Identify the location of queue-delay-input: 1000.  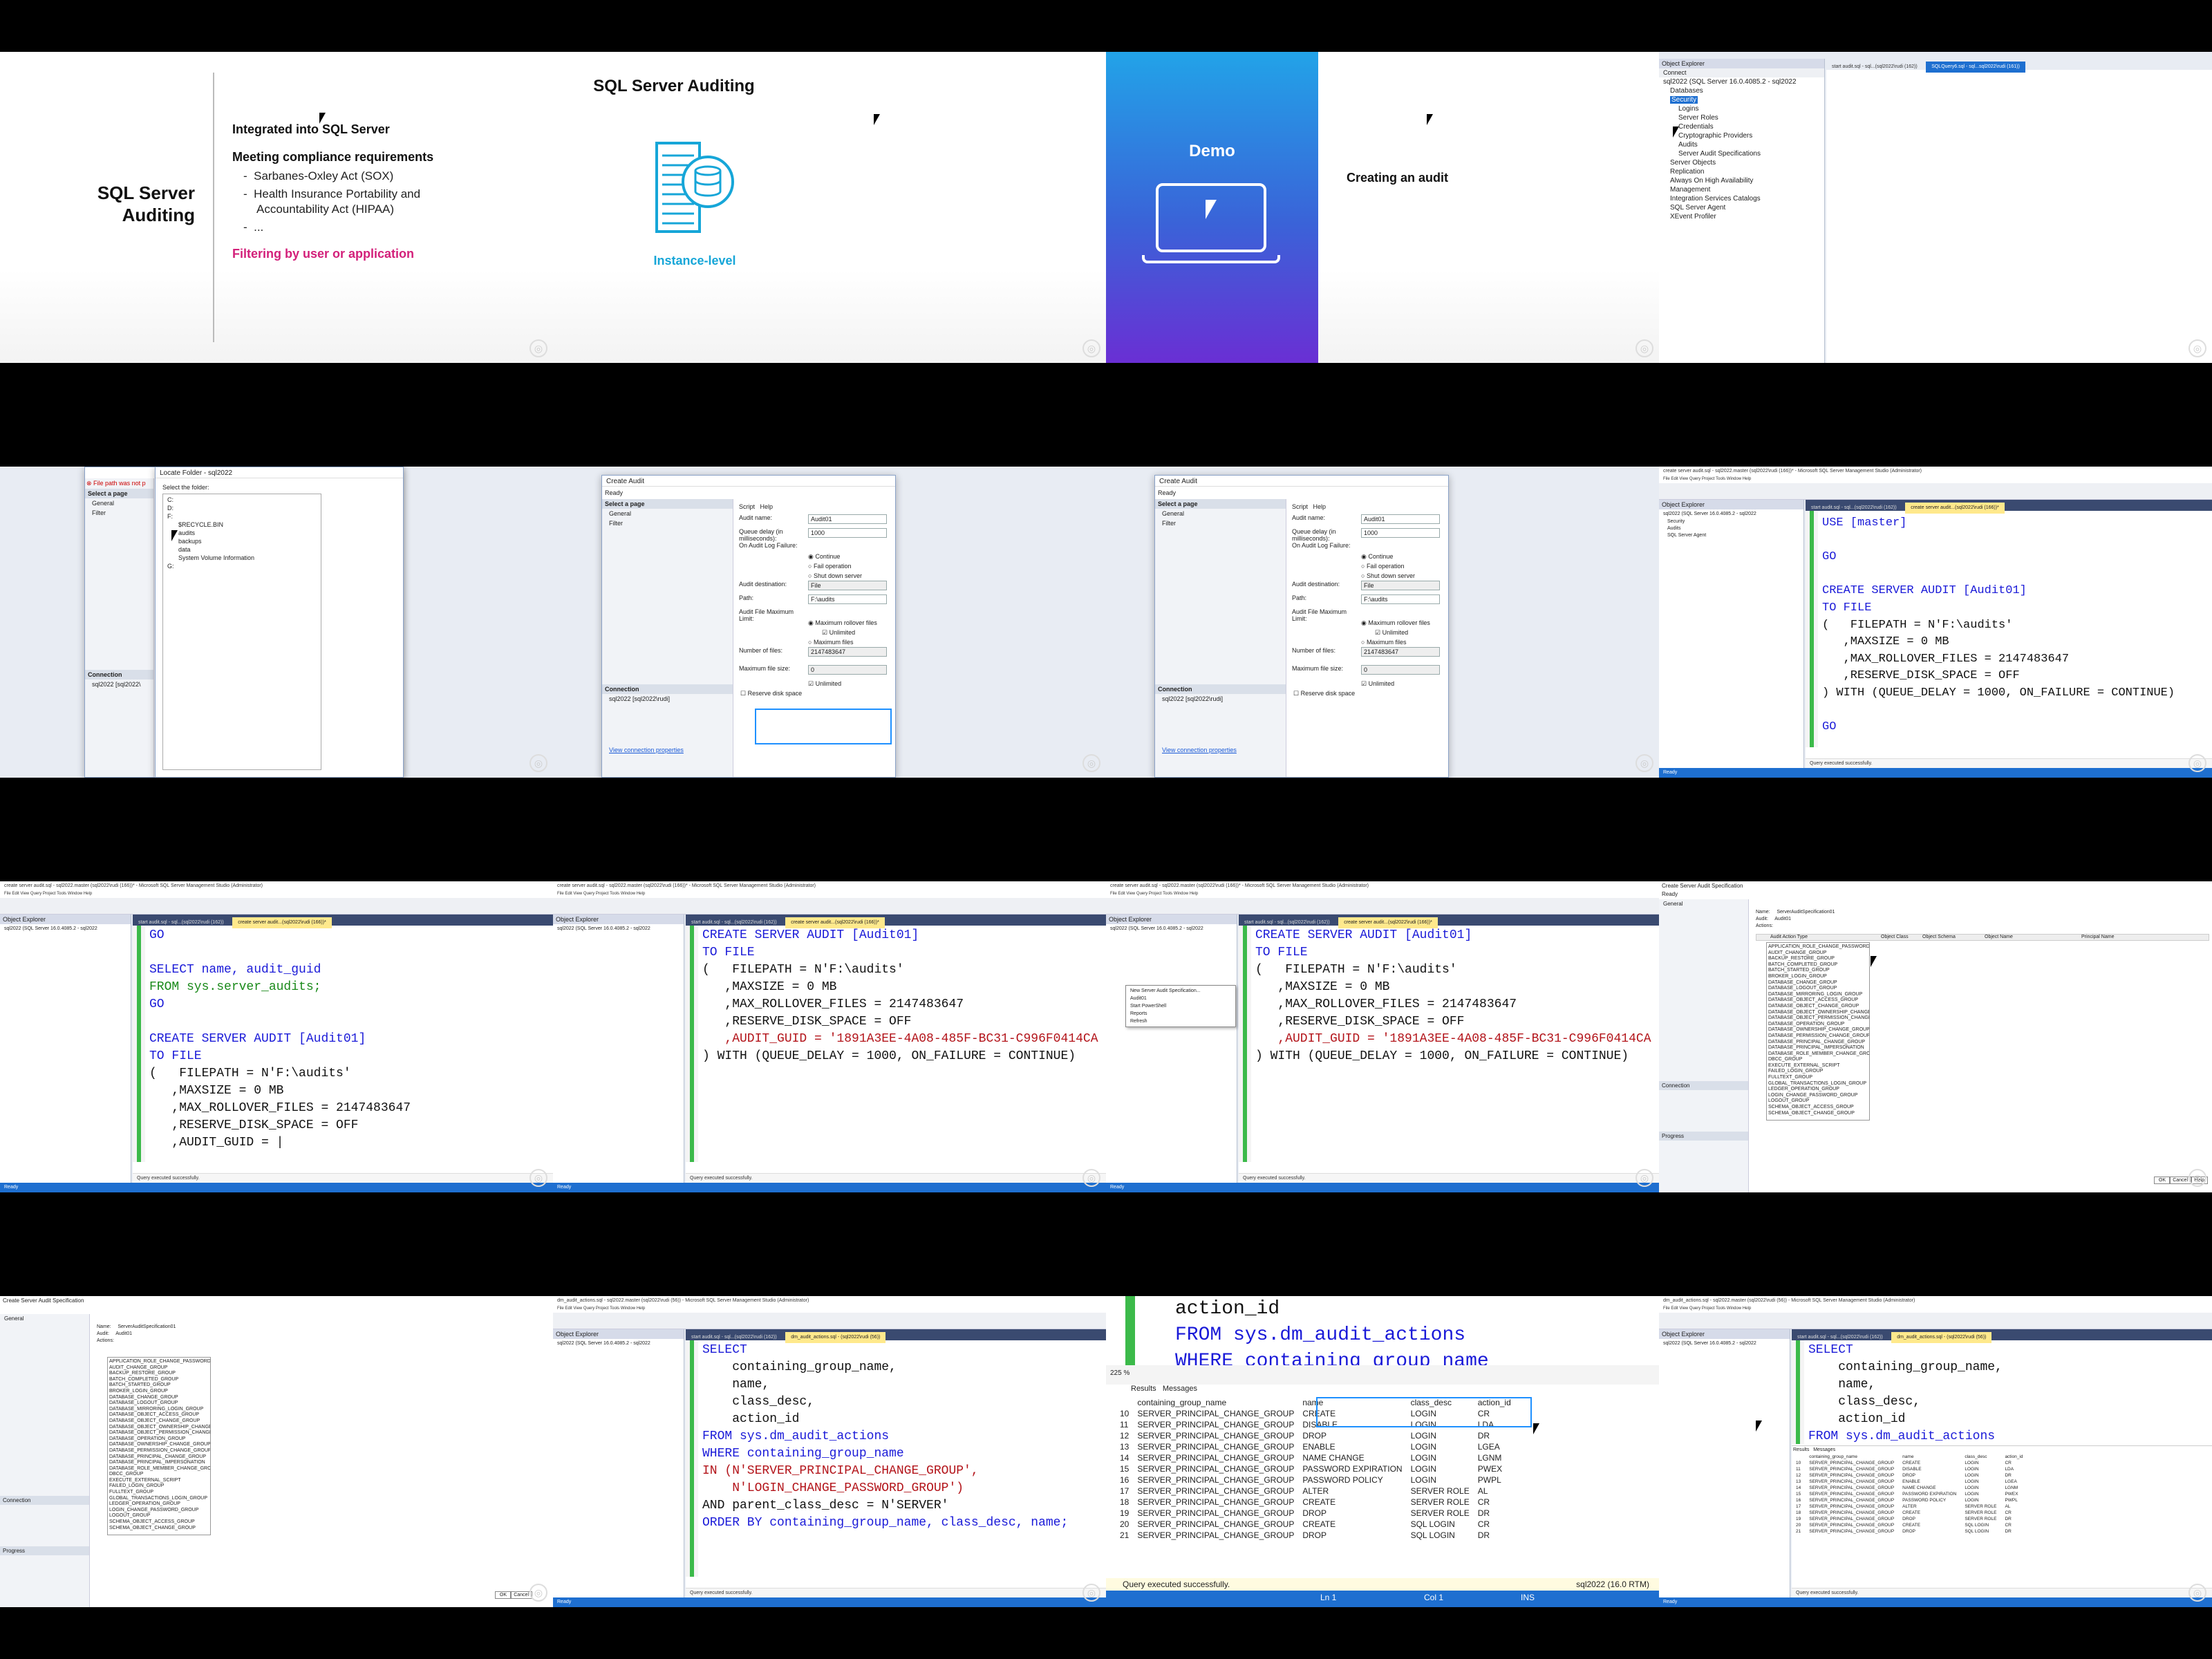
(1400, 533).